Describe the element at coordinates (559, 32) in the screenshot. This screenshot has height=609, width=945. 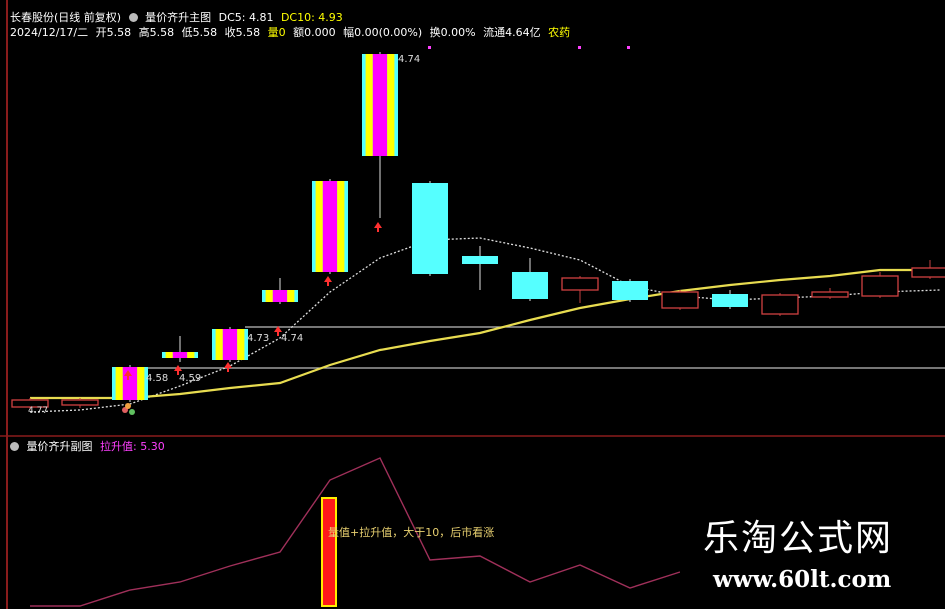
I see `quote-sector: 农药` at that location.